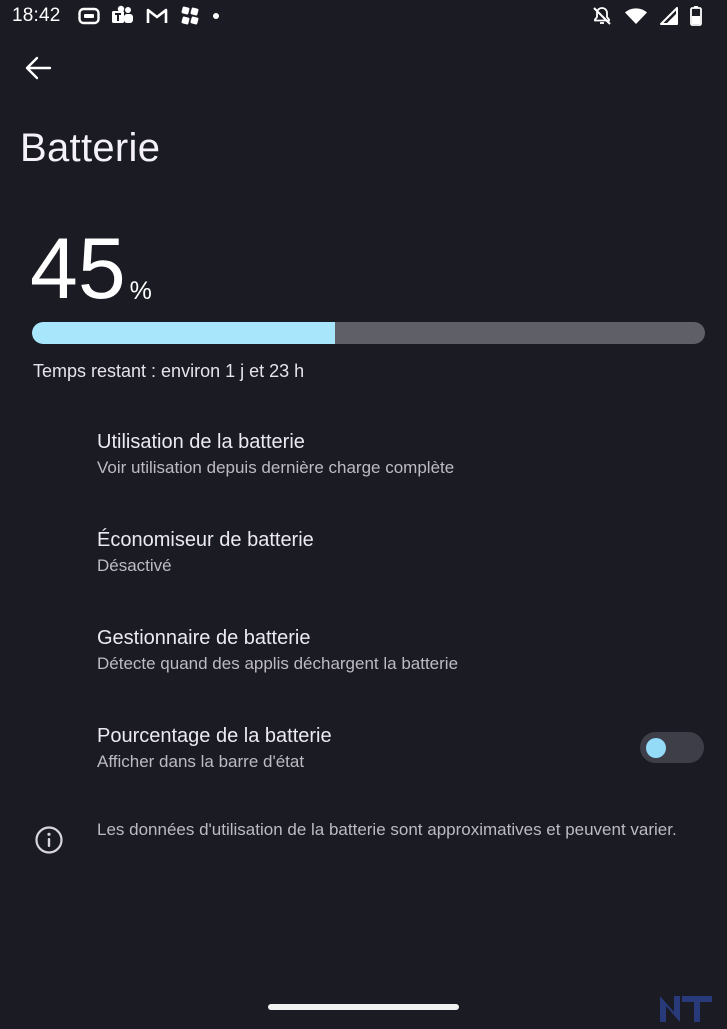  I want to click on gesture-nav-handle, so click(363, 1007).